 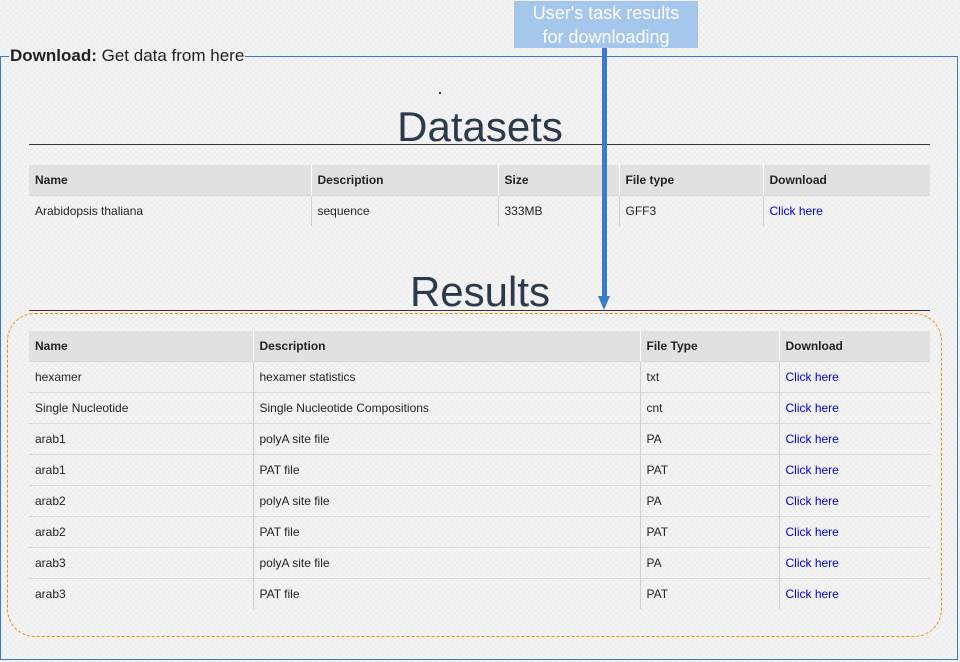 What do you see at coordinates (559, 180) in the screenshot?
I see `col-header: Size` at bounding box center [559, 180].